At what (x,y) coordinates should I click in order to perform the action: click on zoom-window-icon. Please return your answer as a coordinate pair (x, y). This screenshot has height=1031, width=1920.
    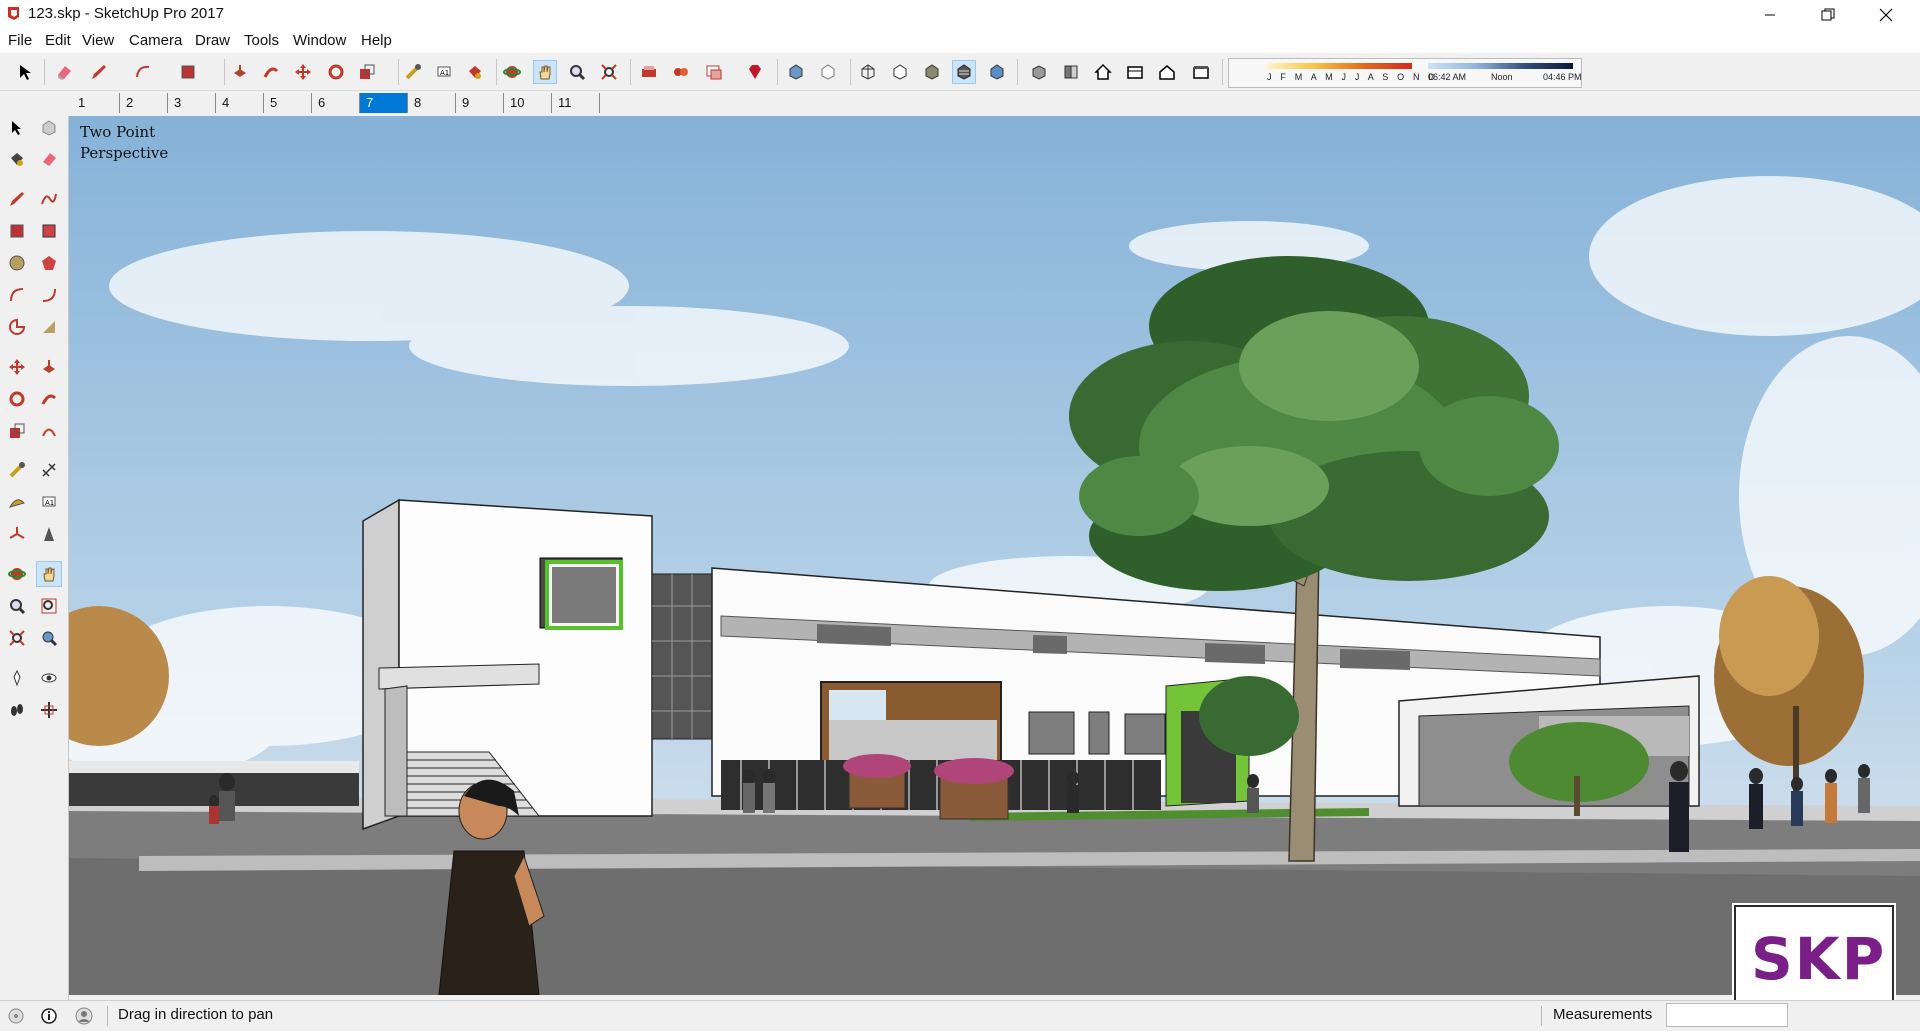
    Looking at the image, I should click on (49, 606).